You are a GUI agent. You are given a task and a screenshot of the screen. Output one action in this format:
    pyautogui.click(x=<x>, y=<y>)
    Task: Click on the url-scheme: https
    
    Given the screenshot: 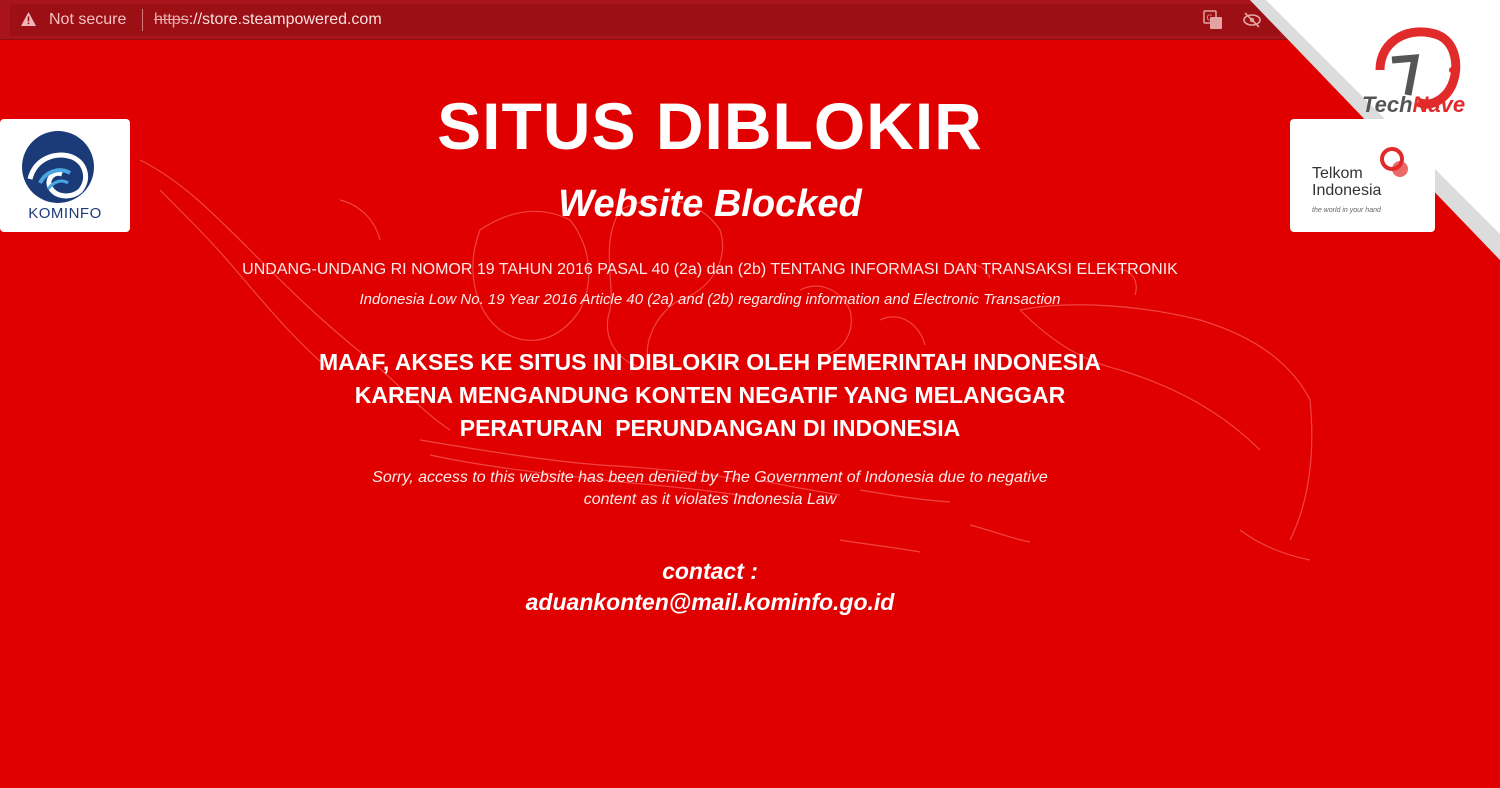 What is the action you would take?
    pyautogui.click(x=171, y=19)
    